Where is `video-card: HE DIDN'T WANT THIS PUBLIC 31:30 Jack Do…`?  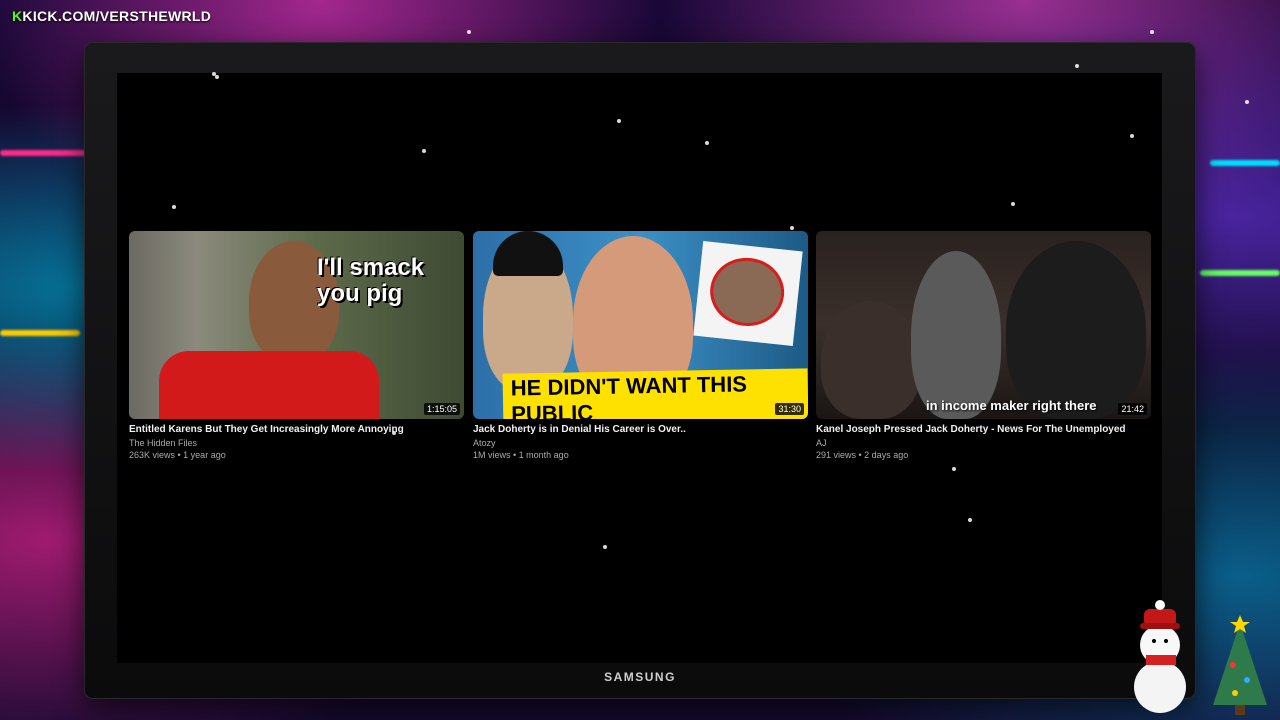 video-card: HE DIDN'T WANT THIS PUBLIC 31:30 Jack Do… is located at coordinates (640, 345).